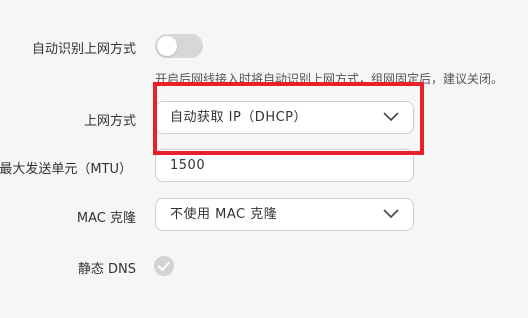  What do you see at coordinates (284, 214) in the screenshot?
I see `mac-clone-select: 不使用 MAC 克隆` at bounding box center [284, 214].